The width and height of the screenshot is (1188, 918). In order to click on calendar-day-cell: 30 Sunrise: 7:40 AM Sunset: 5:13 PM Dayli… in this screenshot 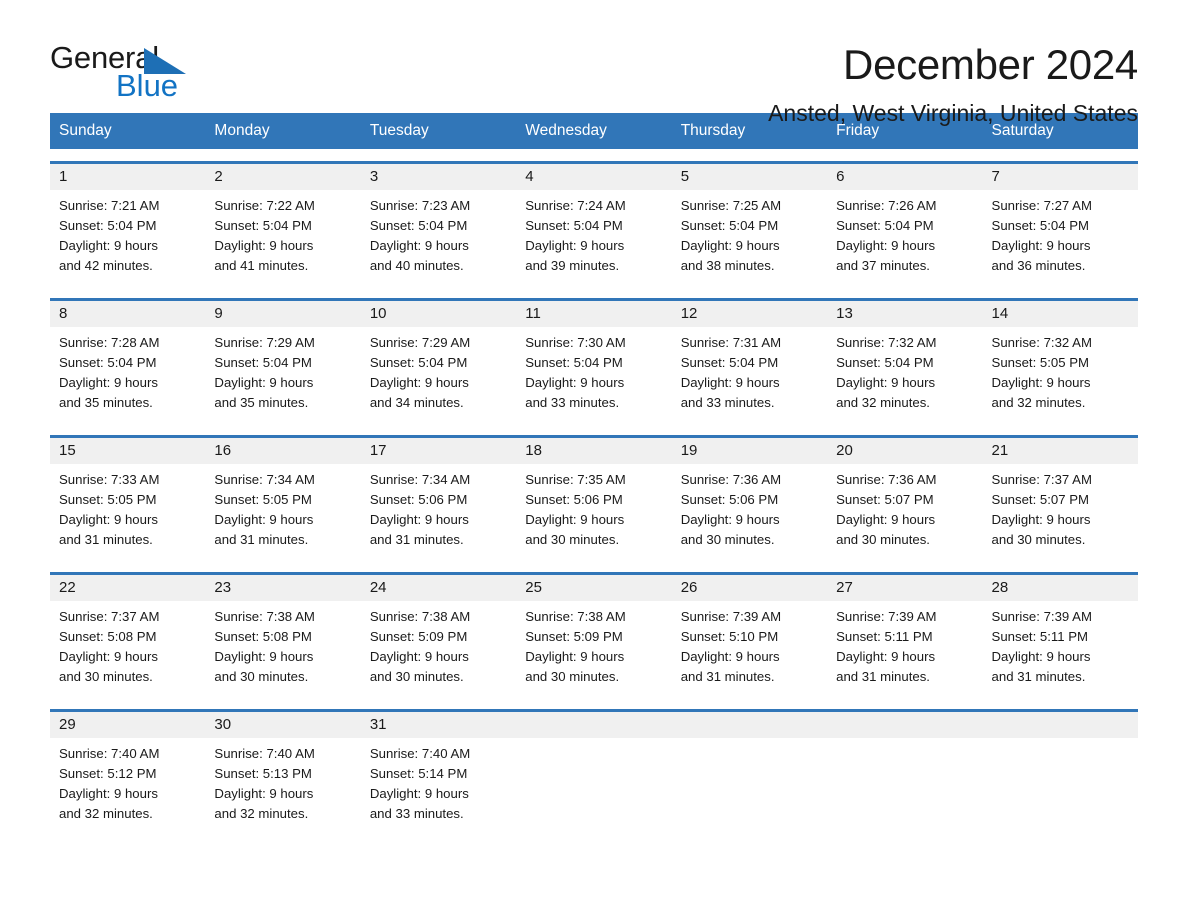, I will do `click(282, 773)`.